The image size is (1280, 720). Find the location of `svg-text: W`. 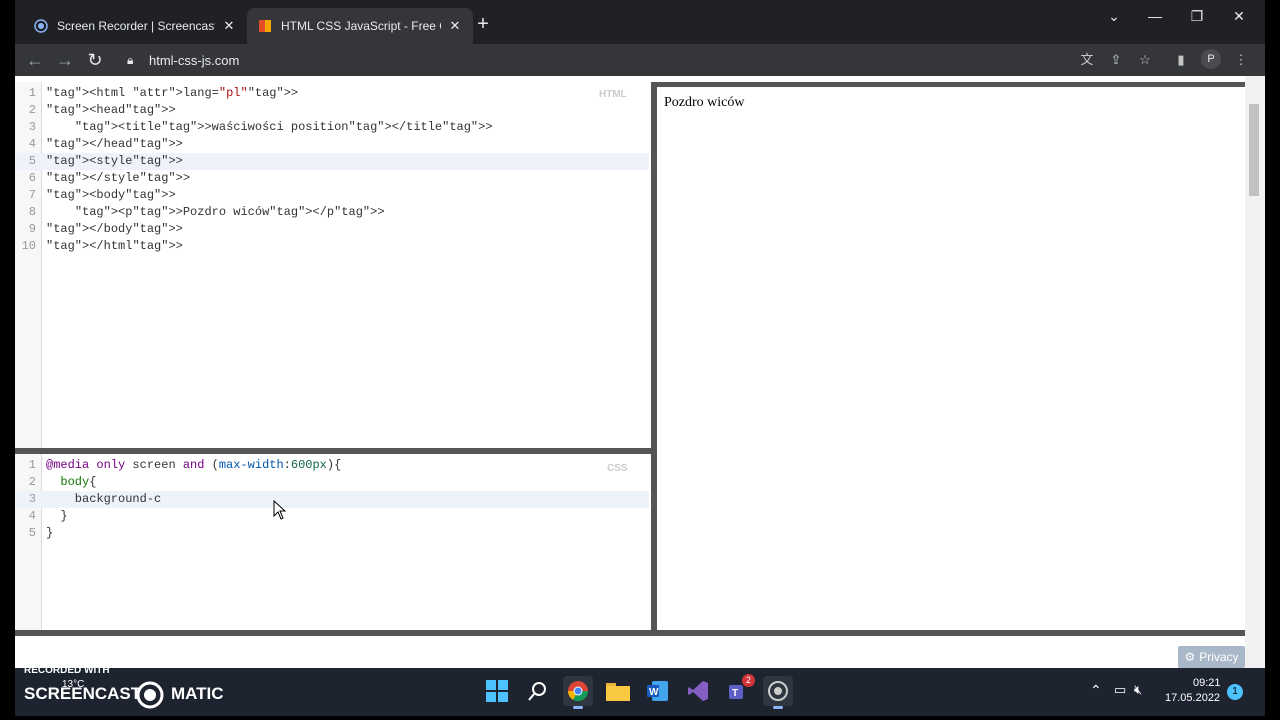

svg-text: W is located at coordinates (654, 692).